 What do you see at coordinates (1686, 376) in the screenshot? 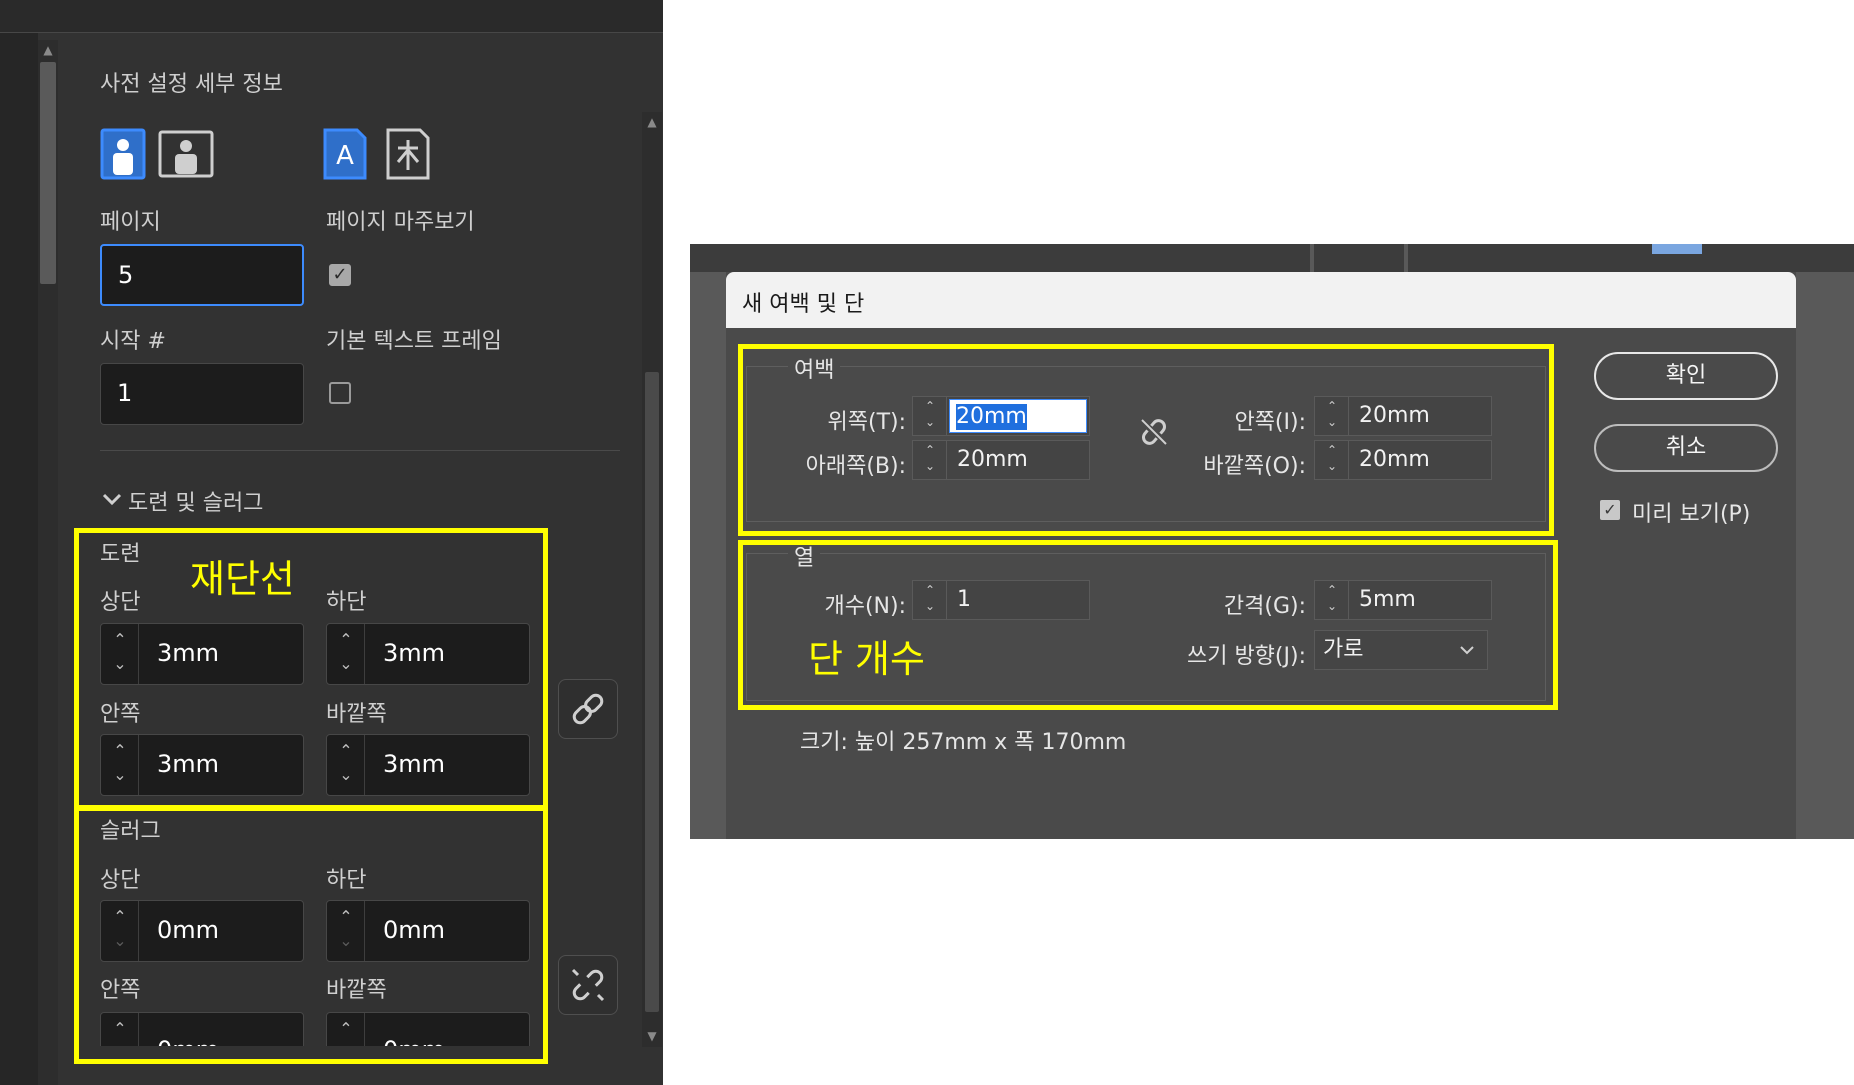
I see `ok-button: 확인` at bounding box center [1686, 376].